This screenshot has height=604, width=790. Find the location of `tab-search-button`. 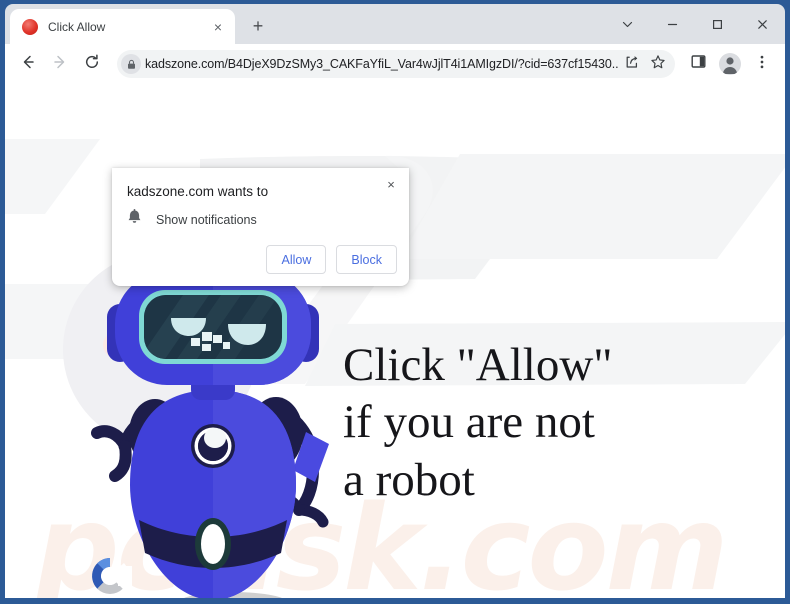

tab-search-button is located at coordinates (627, 24).